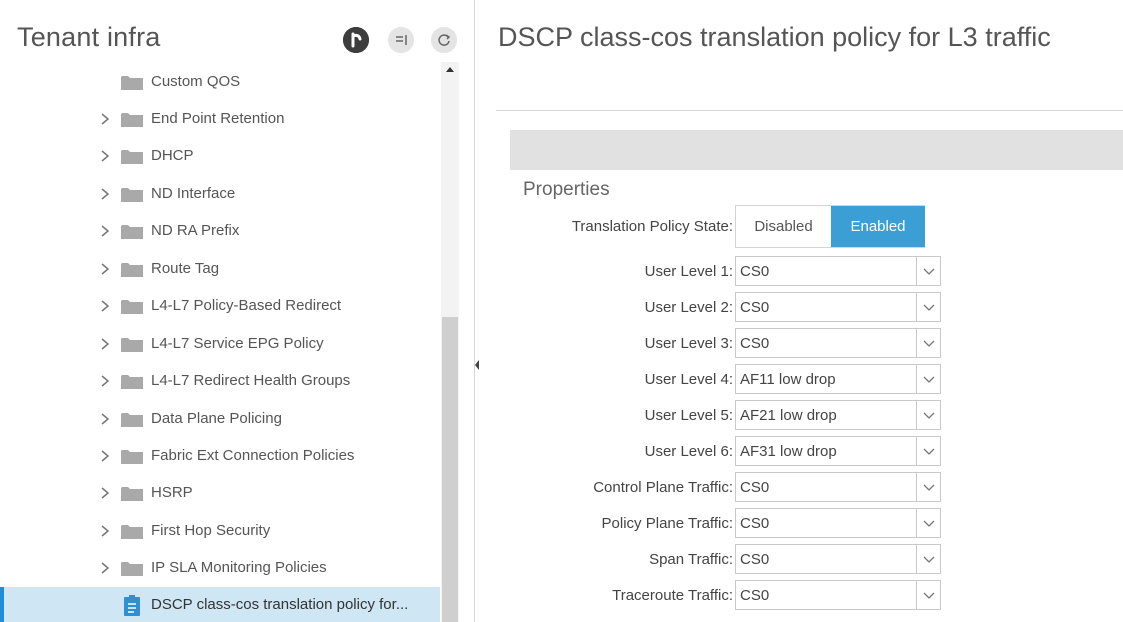 Image resolution: width=1123 pixels, height=622 pixels. I want to click on tree-item-l4-l7-policy-based-redirect: L4-L7 Policy-Based Redirect, so click(220, 306).